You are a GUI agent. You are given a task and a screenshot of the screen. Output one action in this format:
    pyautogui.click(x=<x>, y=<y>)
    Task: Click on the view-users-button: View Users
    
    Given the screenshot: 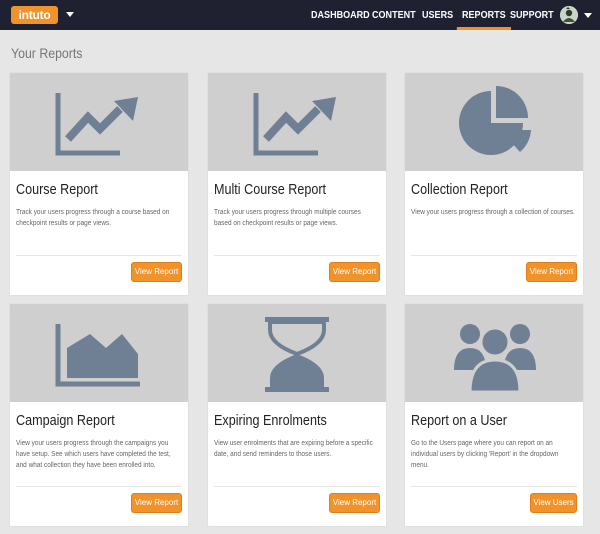 What is the action you would take?
    pyautogui.click(x=553, y=503)
    